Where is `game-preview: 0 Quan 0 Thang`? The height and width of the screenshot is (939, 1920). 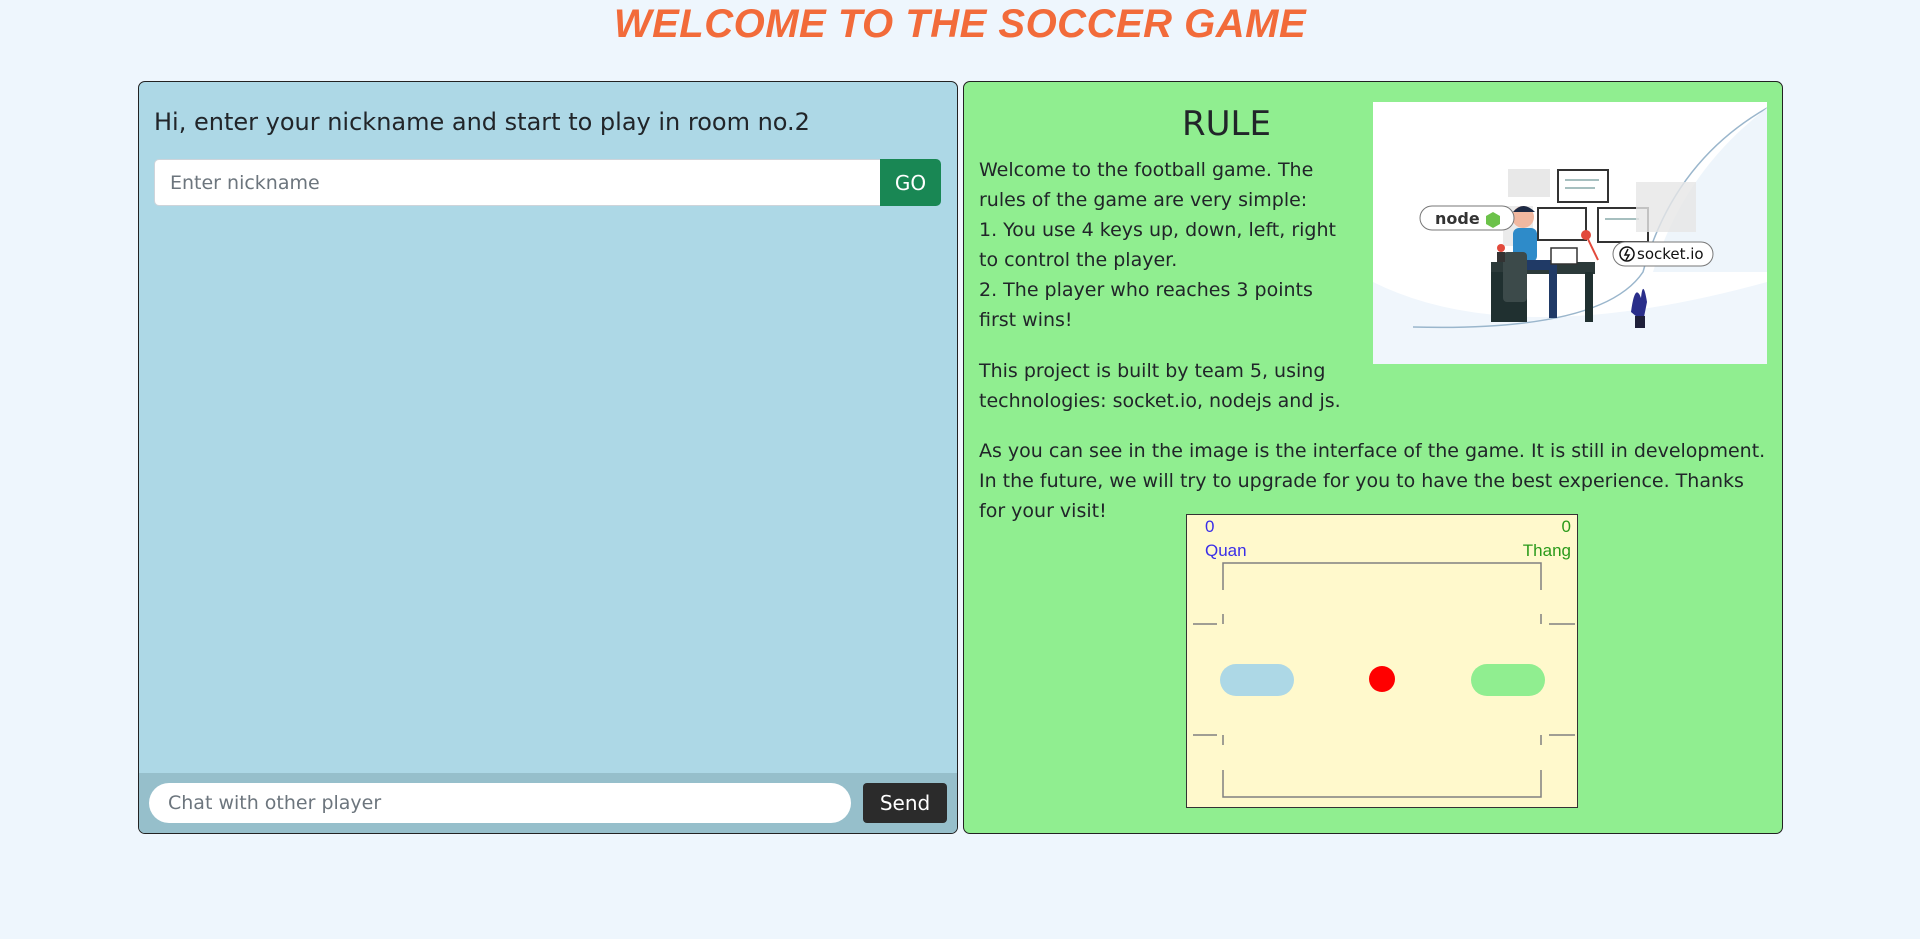 game-preview: 0 Quan 0 Thang is located at coordinates (1382, 661).